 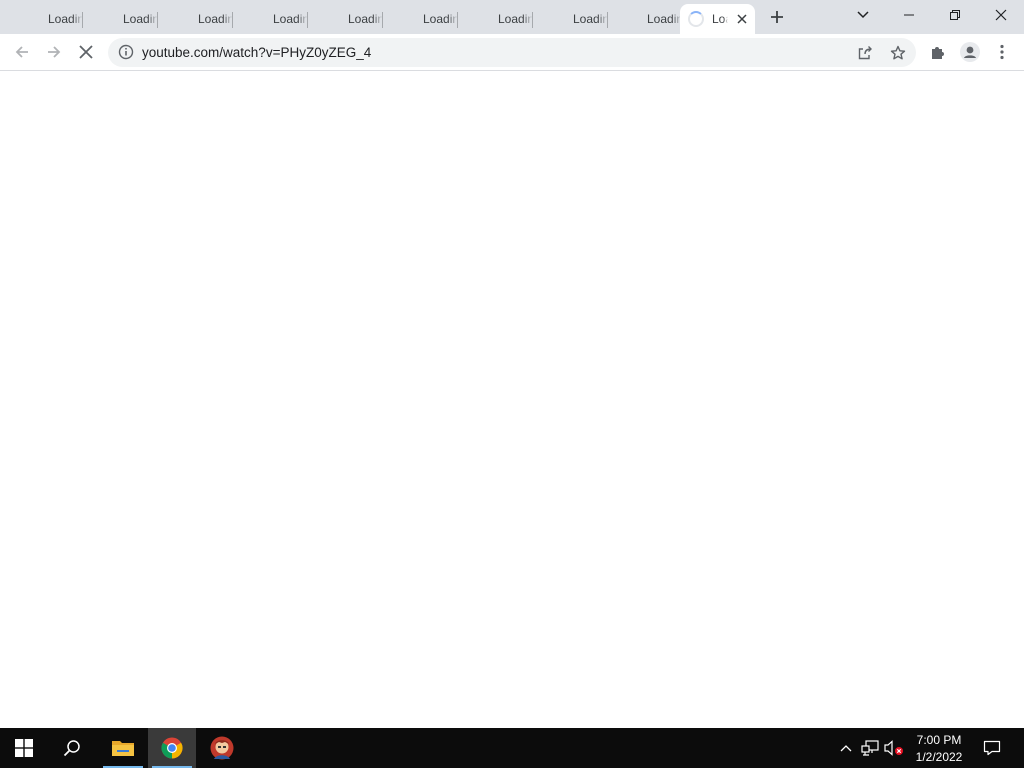 What do you see at coordinates (939, 757) in the screenshot?
I see `clock-date: 1/2/2022` at bounding box center [939, 757].